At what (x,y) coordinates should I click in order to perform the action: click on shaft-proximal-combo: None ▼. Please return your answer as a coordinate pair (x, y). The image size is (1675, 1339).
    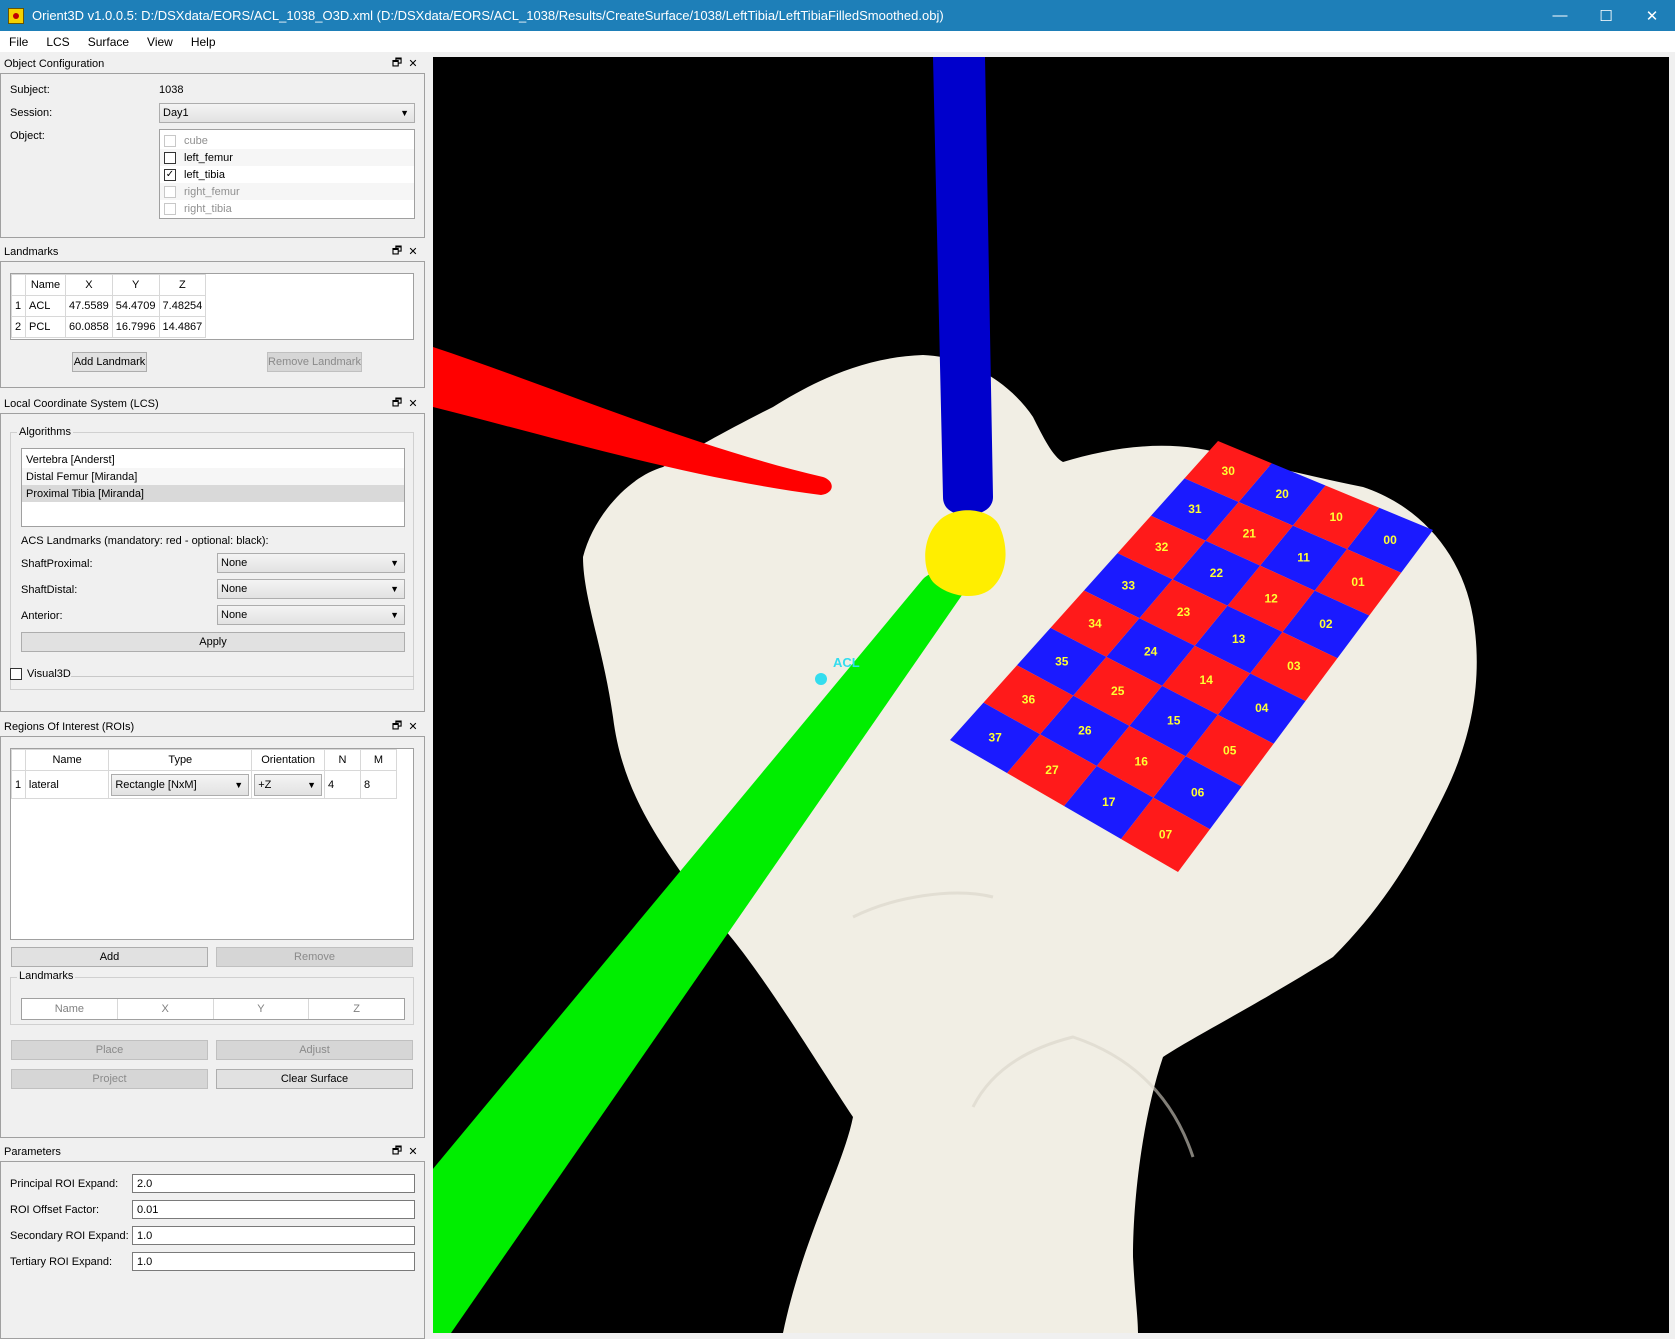
    Looking at the image, I should click on (311, 563).